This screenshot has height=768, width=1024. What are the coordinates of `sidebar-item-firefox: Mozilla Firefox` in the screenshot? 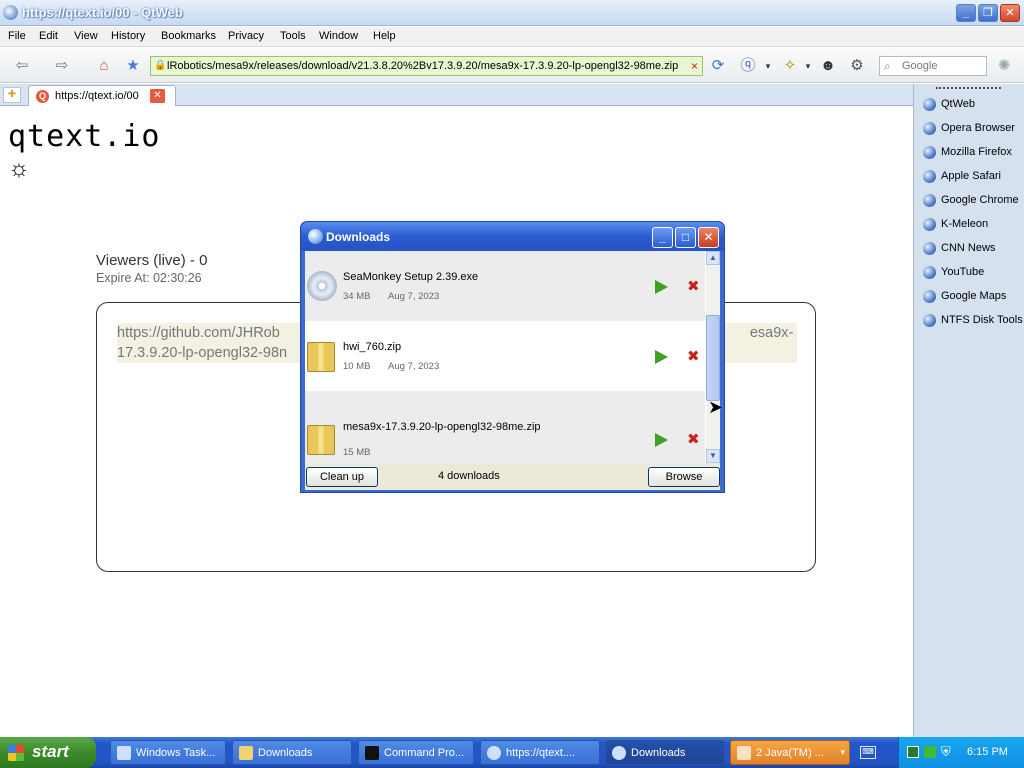 It's located at (973, 153).